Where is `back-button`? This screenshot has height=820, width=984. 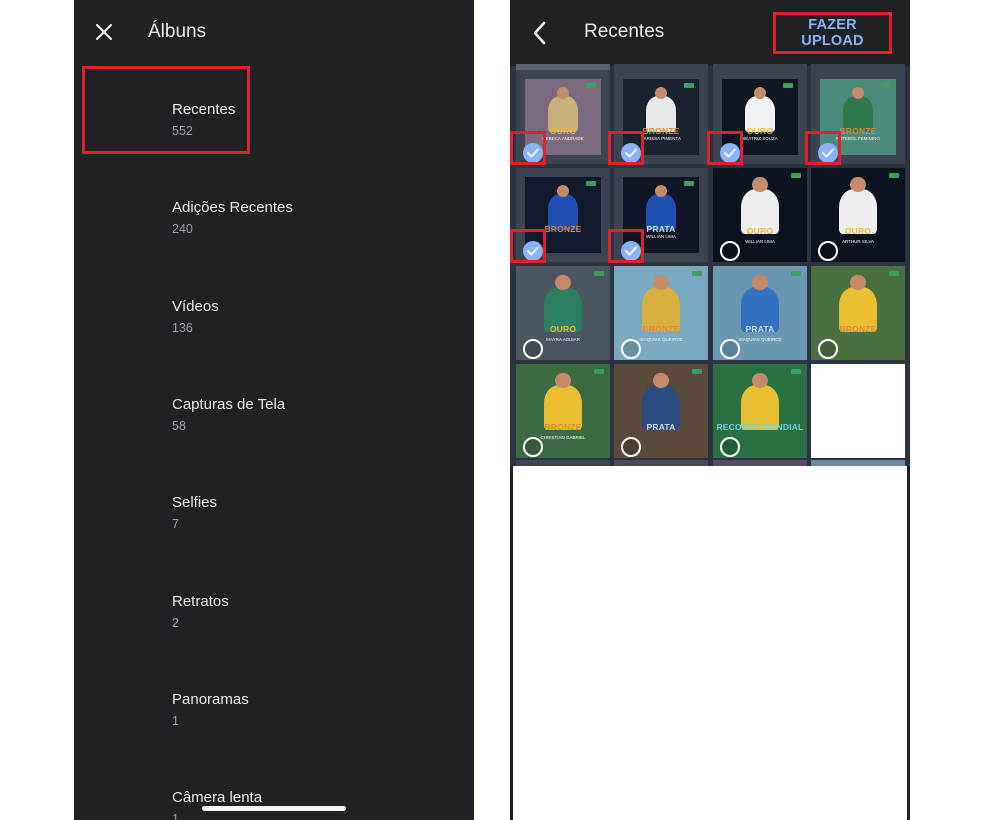 back-button is located at coordinates (540, 33).